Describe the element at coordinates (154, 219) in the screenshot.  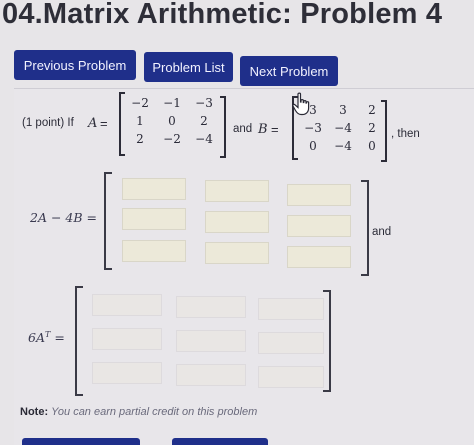
I see `answer1-r2c1-input` at that location.